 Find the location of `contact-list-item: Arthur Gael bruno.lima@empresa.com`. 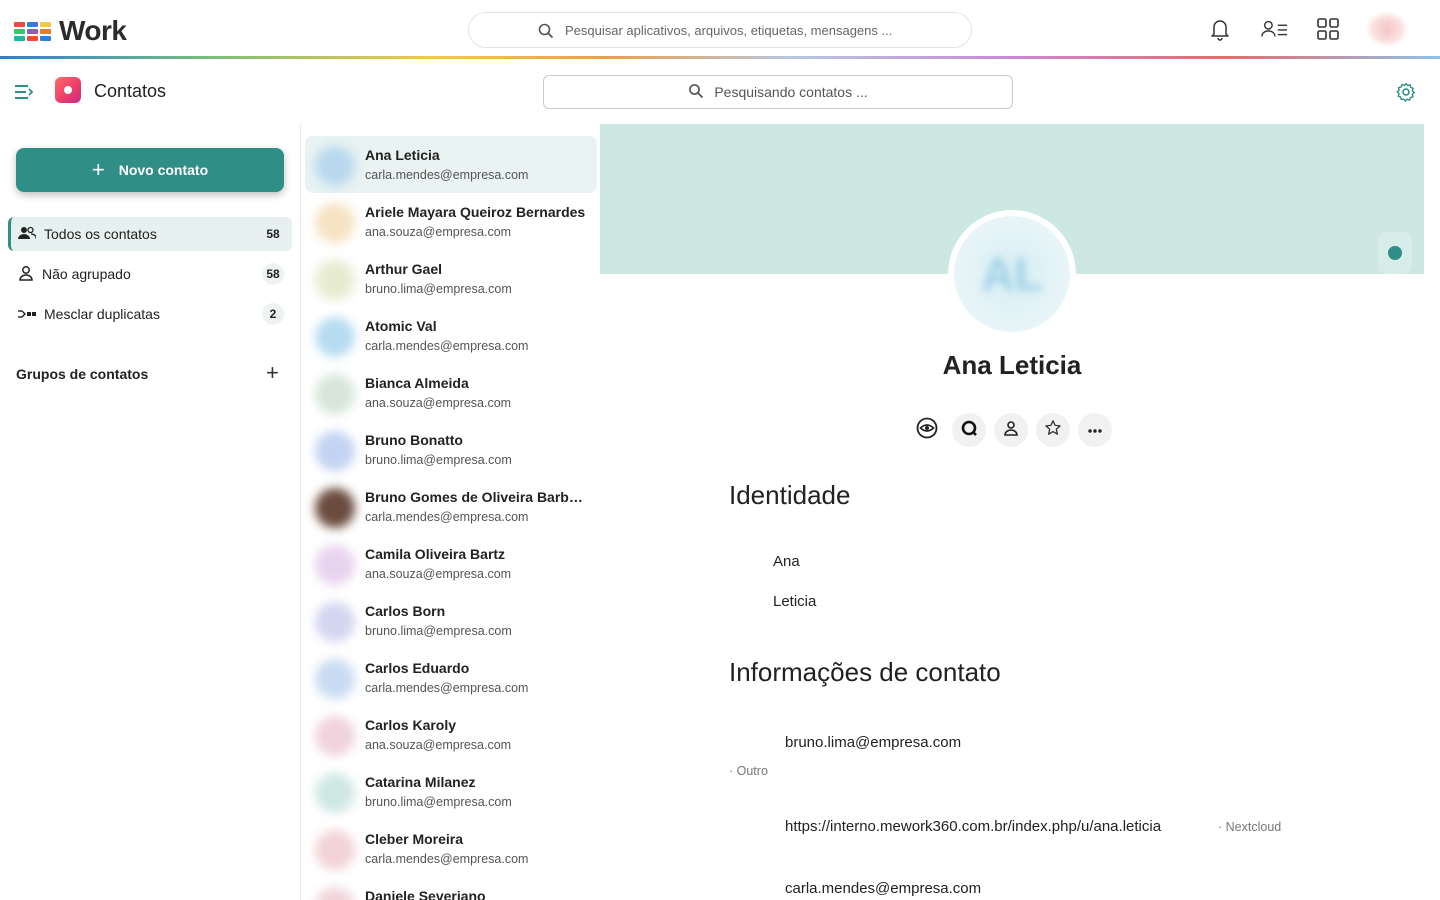

contact-list-item: Arthur Gael bruno.lima@empresa.com is located at coordinates (451, 278).